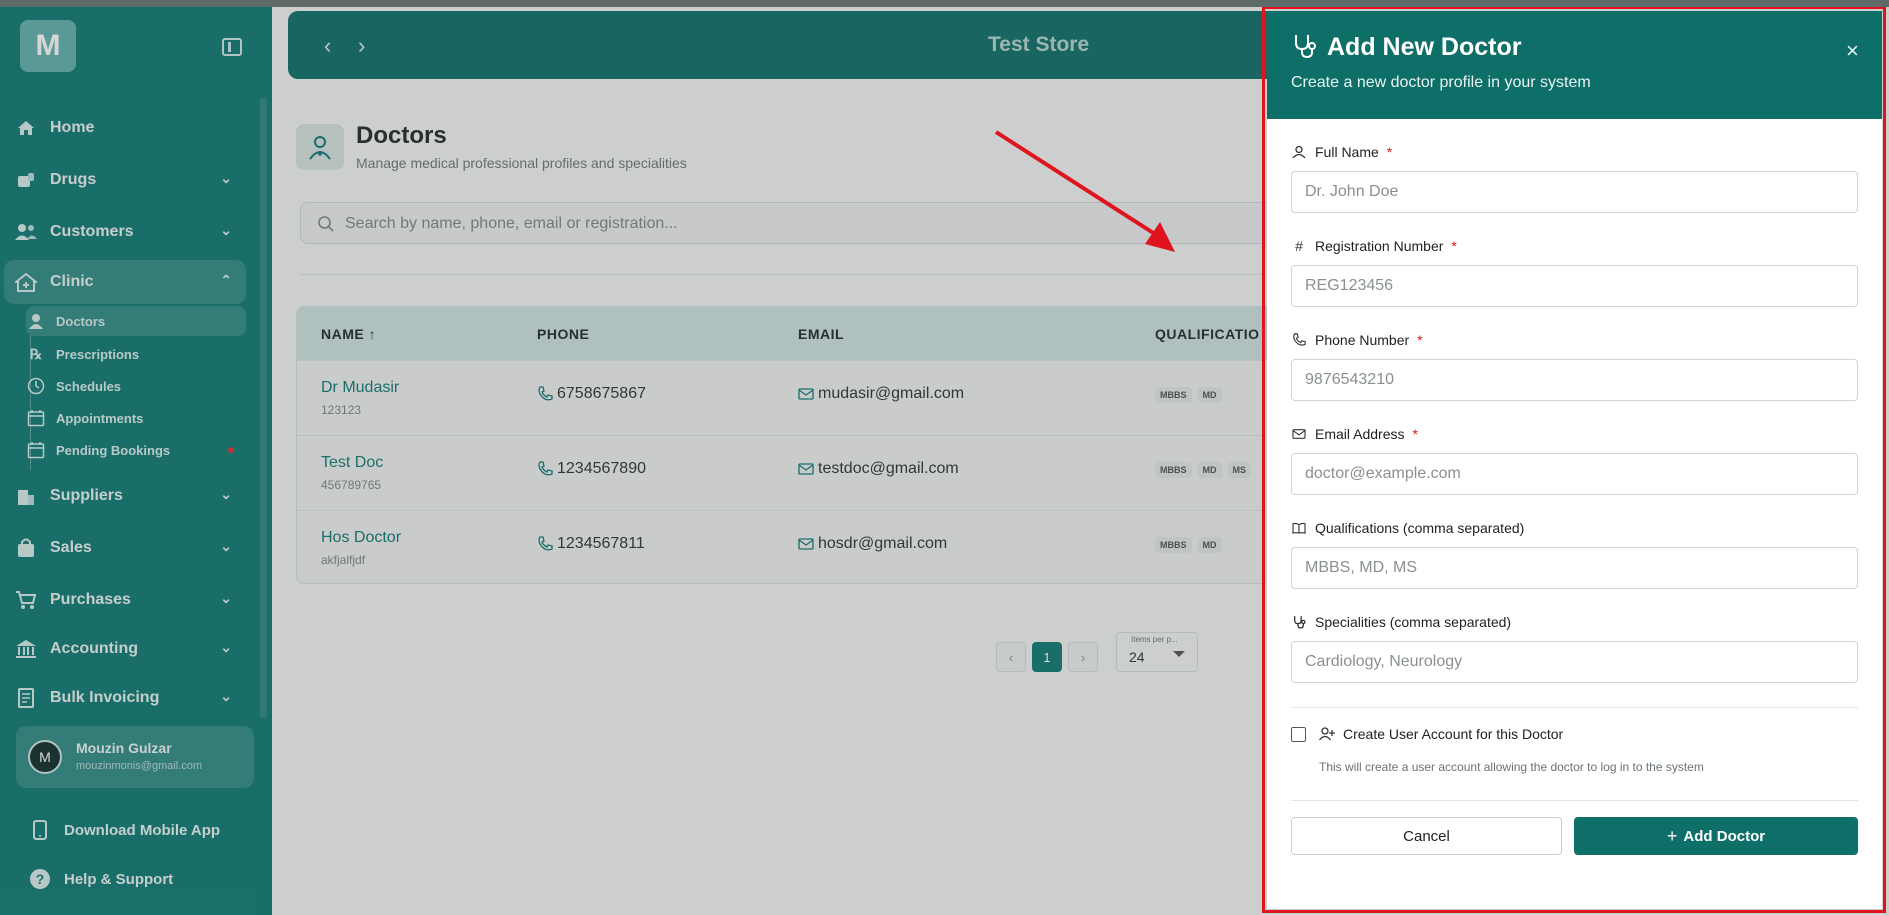  I want to click on registration-field, so click(1574, 286).